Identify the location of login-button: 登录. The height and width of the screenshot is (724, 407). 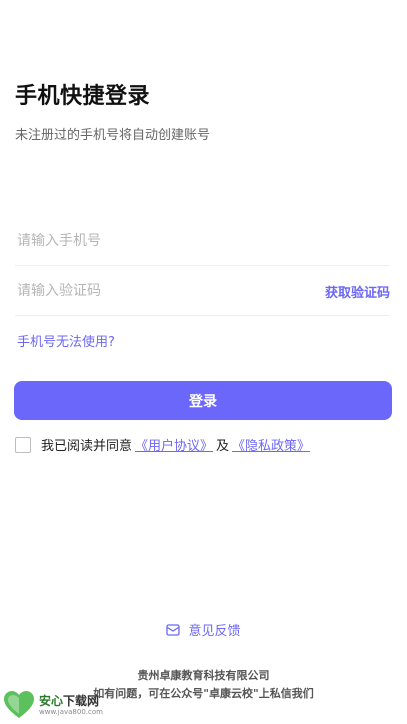
(203, 400).